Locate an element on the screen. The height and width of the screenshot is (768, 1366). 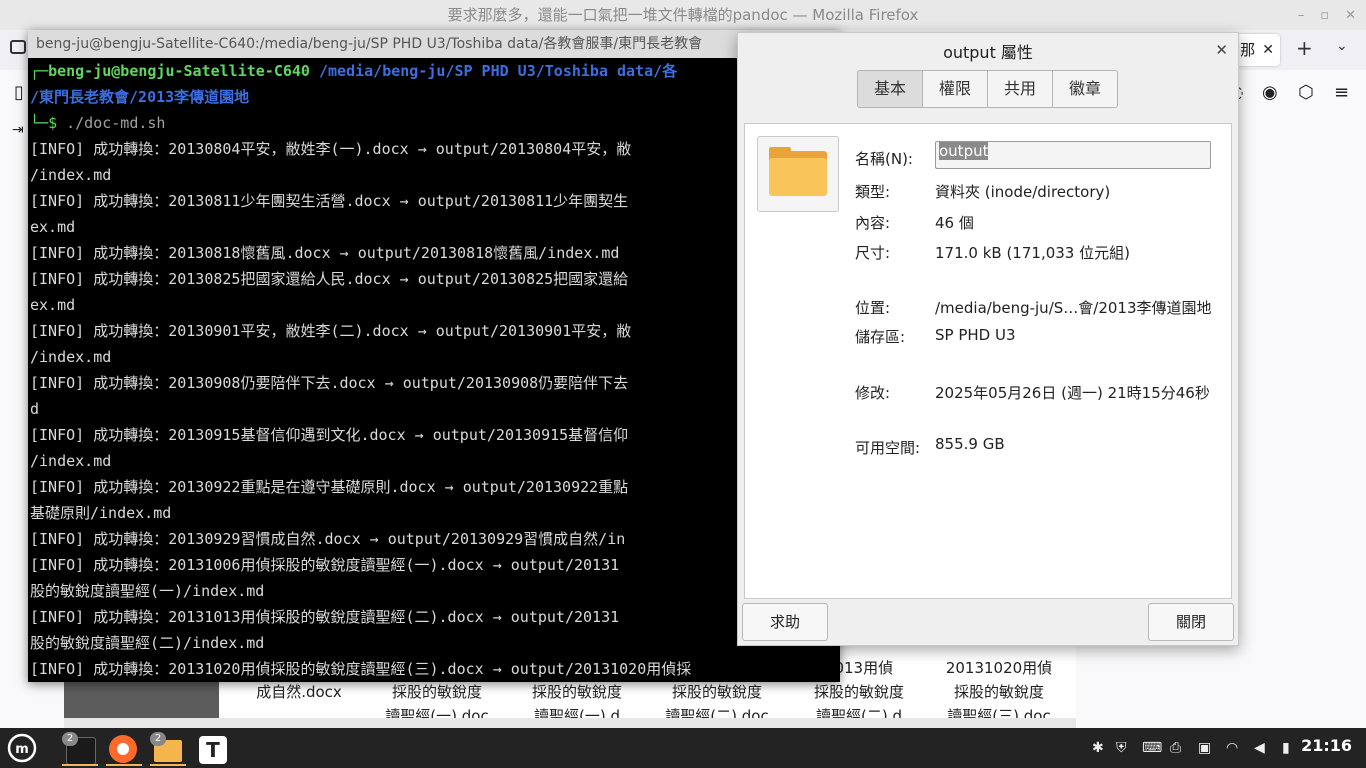
minimize-icon: – is located at coordinates (1301, 15).